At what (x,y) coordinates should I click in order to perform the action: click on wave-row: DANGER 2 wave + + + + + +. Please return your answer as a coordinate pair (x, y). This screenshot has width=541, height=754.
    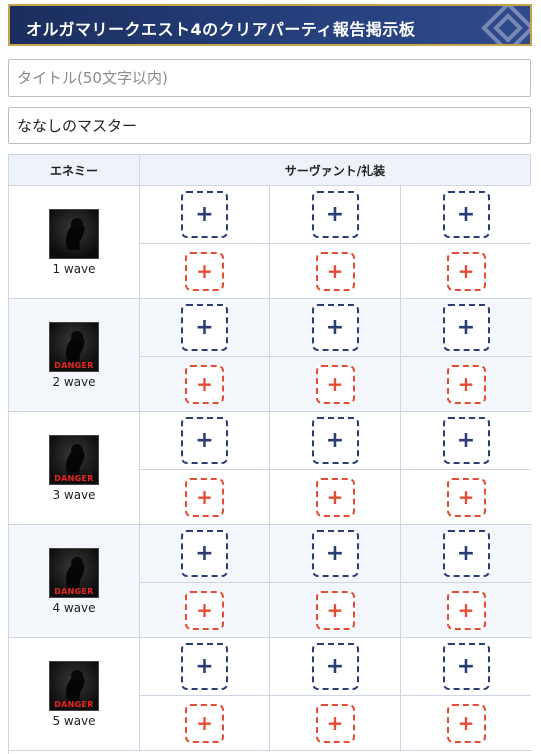
    Looking at the image, I should click on (270, 355).